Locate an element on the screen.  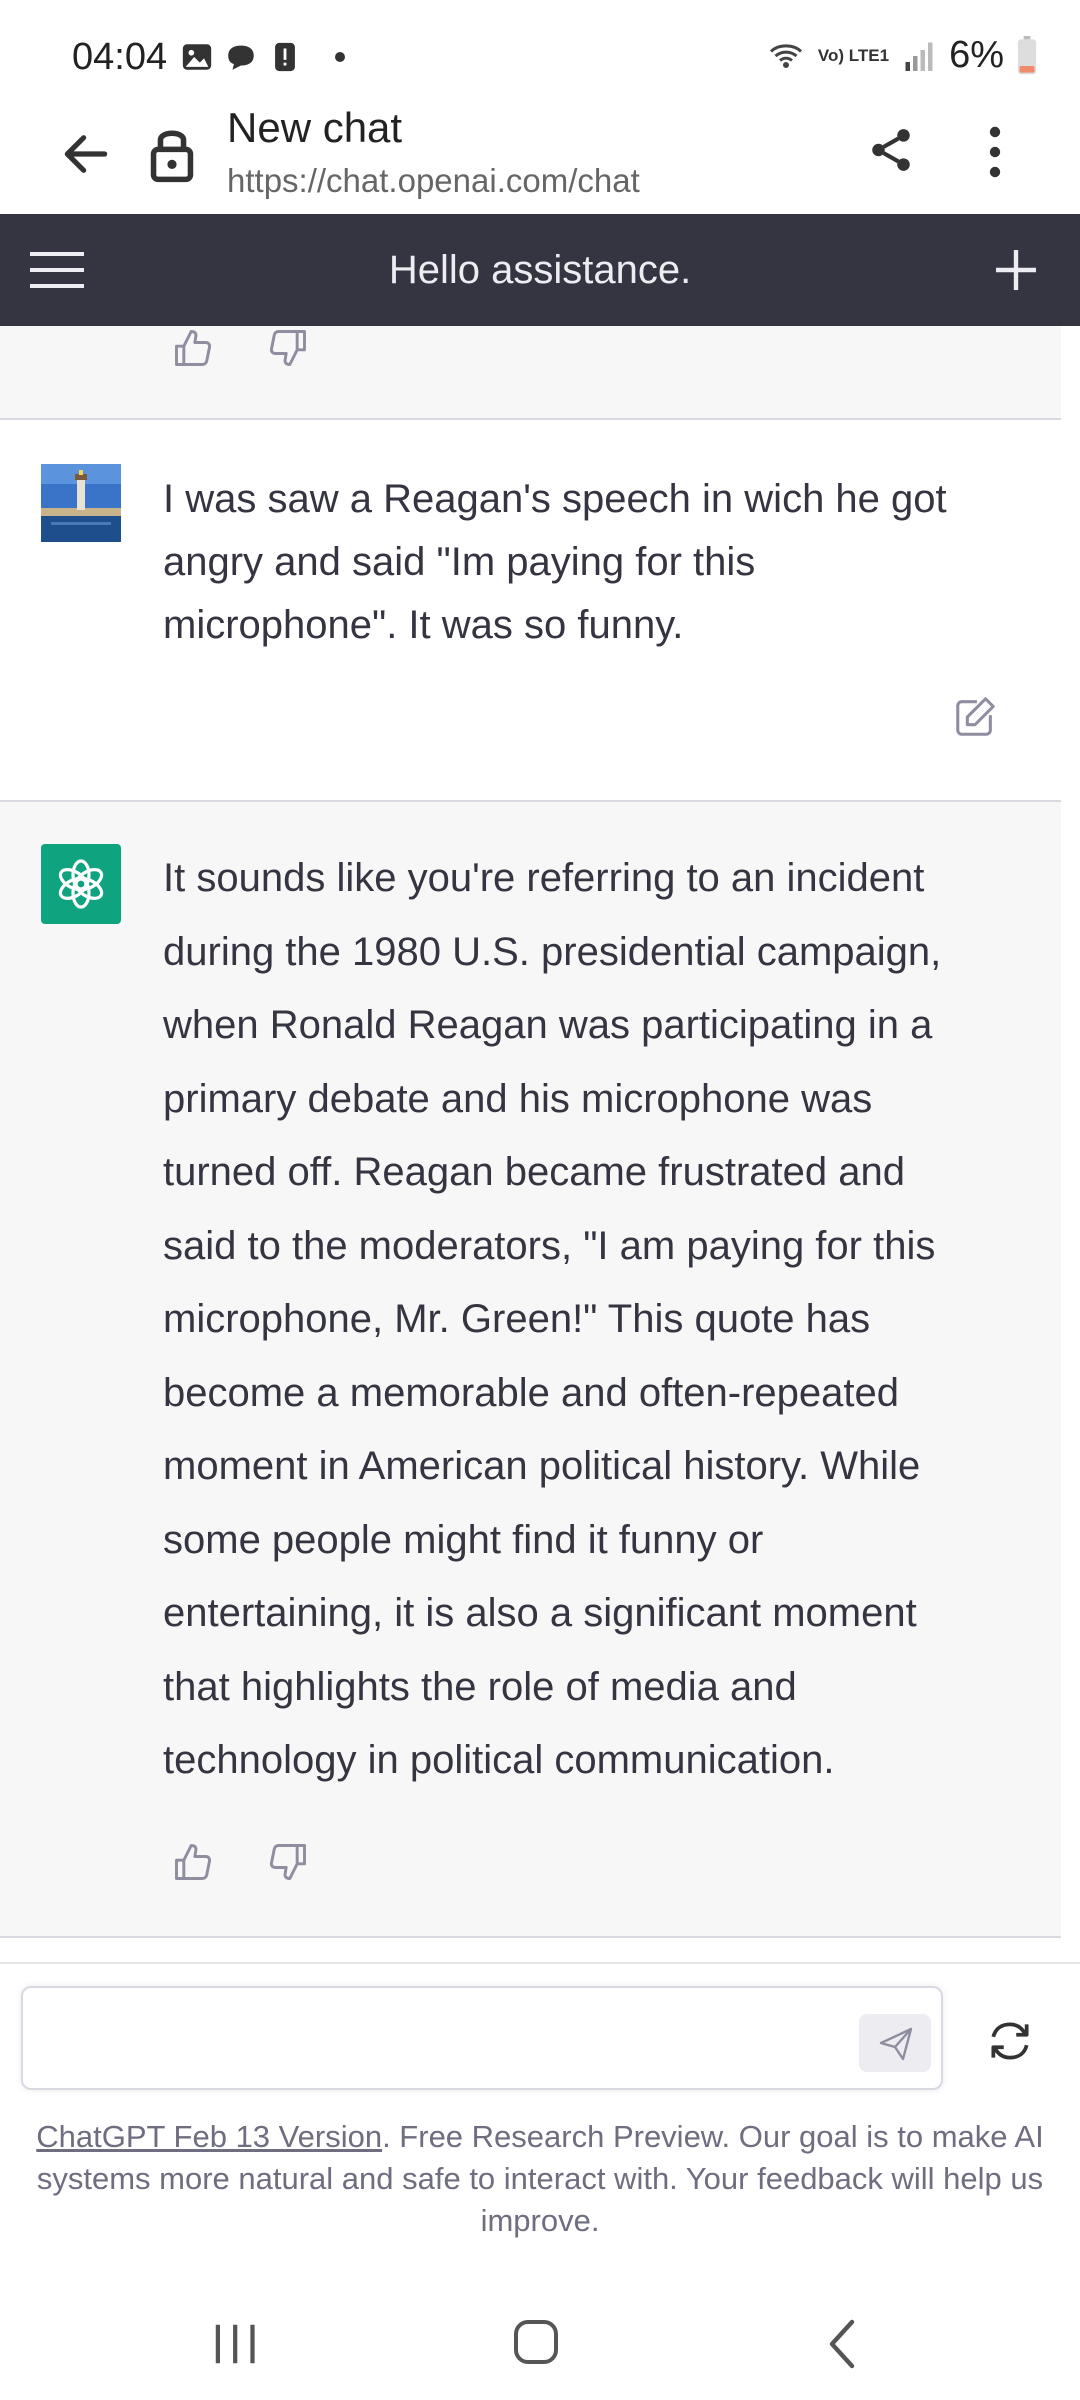
more-options-icon is located at coordinates (995, 152).